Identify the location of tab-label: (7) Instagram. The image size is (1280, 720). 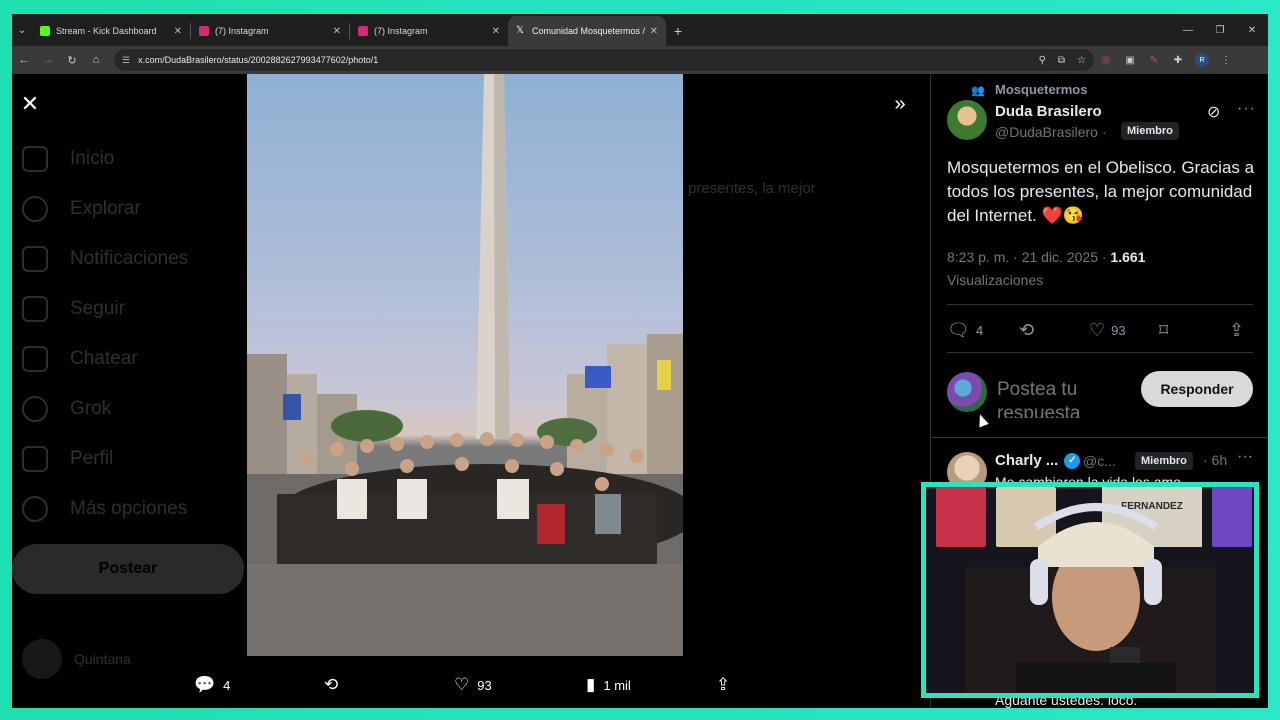
(242, 31).